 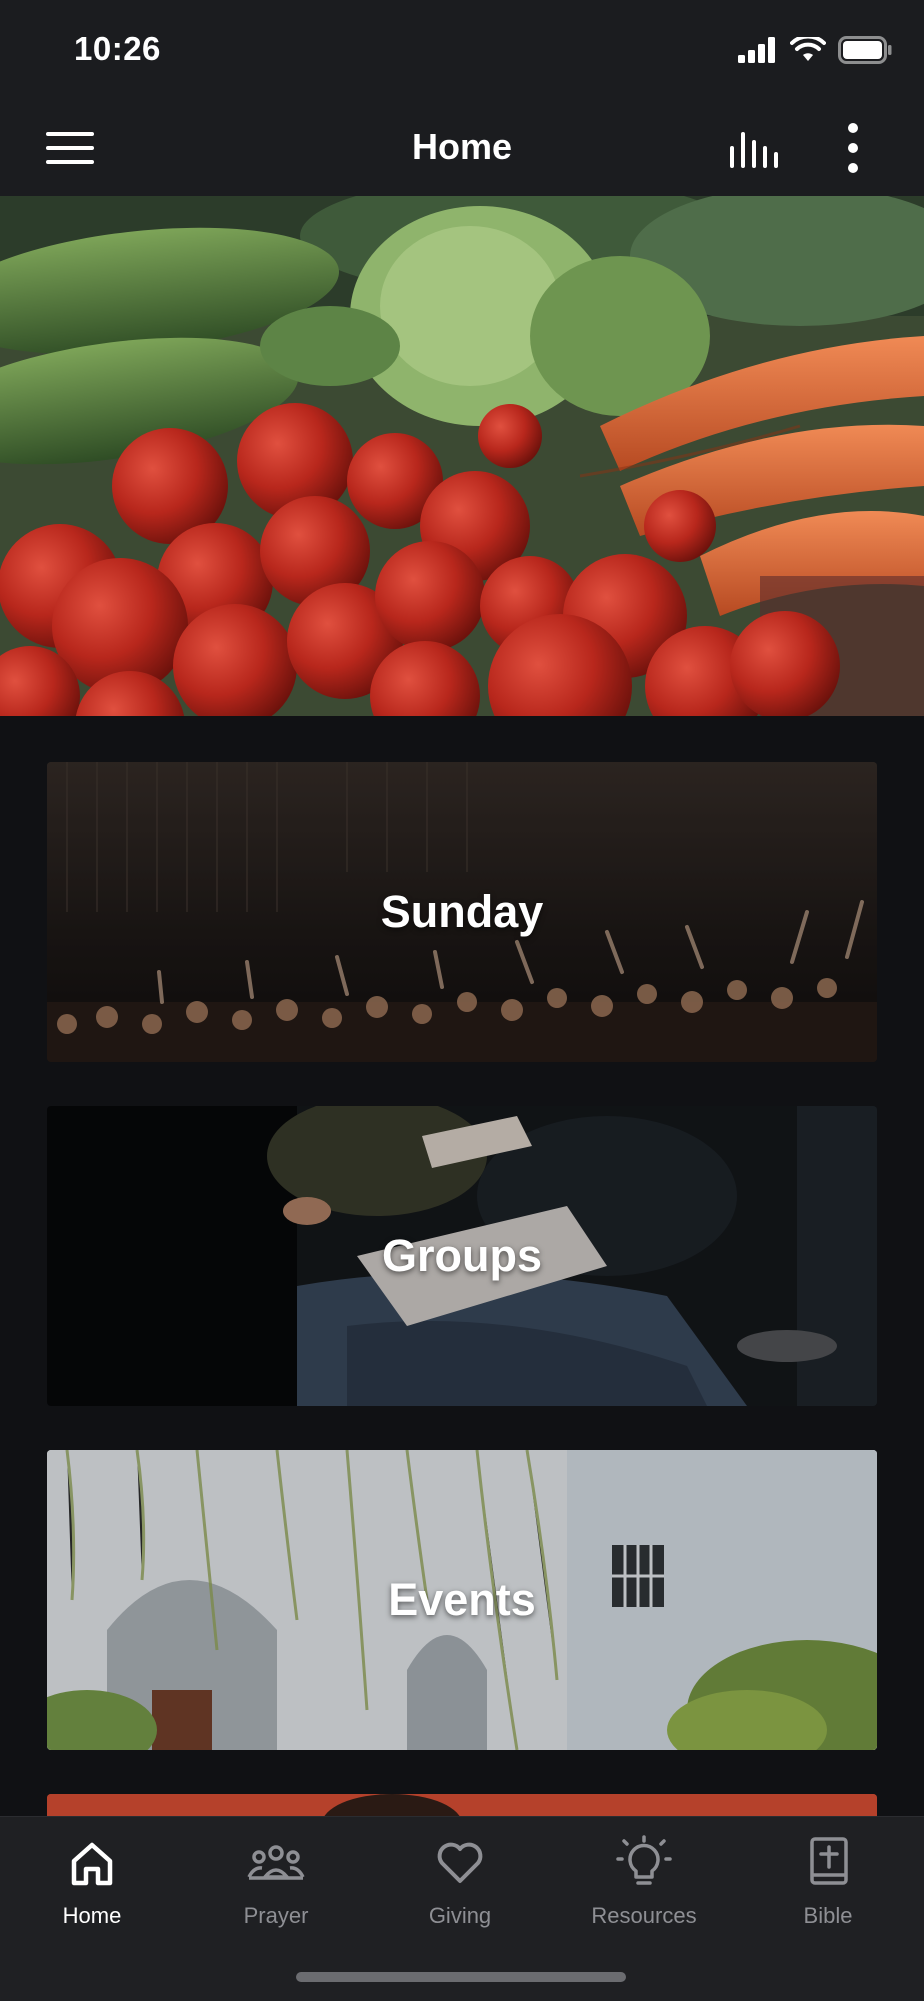 I want to click on status-time: 10:26, so click(x=117, y=48).